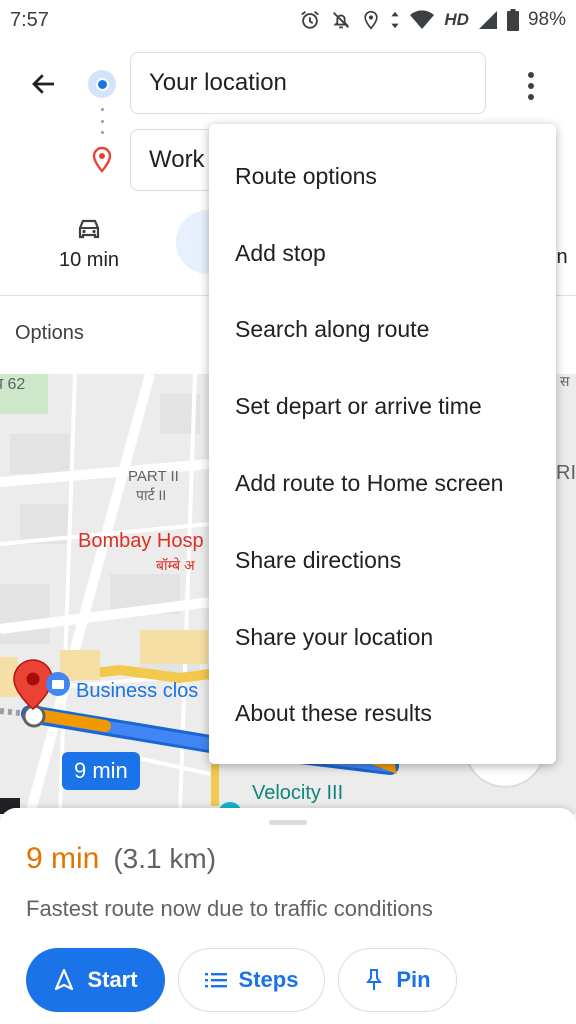 This screenshot has width=576, height=1024. I want to click on map-label-hospital-hi: बॉम्बे अ, so click(175, 565).